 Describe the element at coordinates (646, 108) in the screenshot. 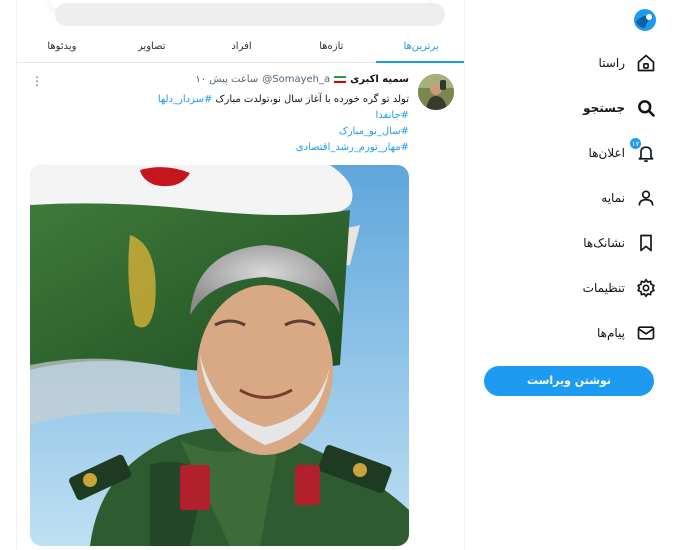

I see `search-icon` at that location.